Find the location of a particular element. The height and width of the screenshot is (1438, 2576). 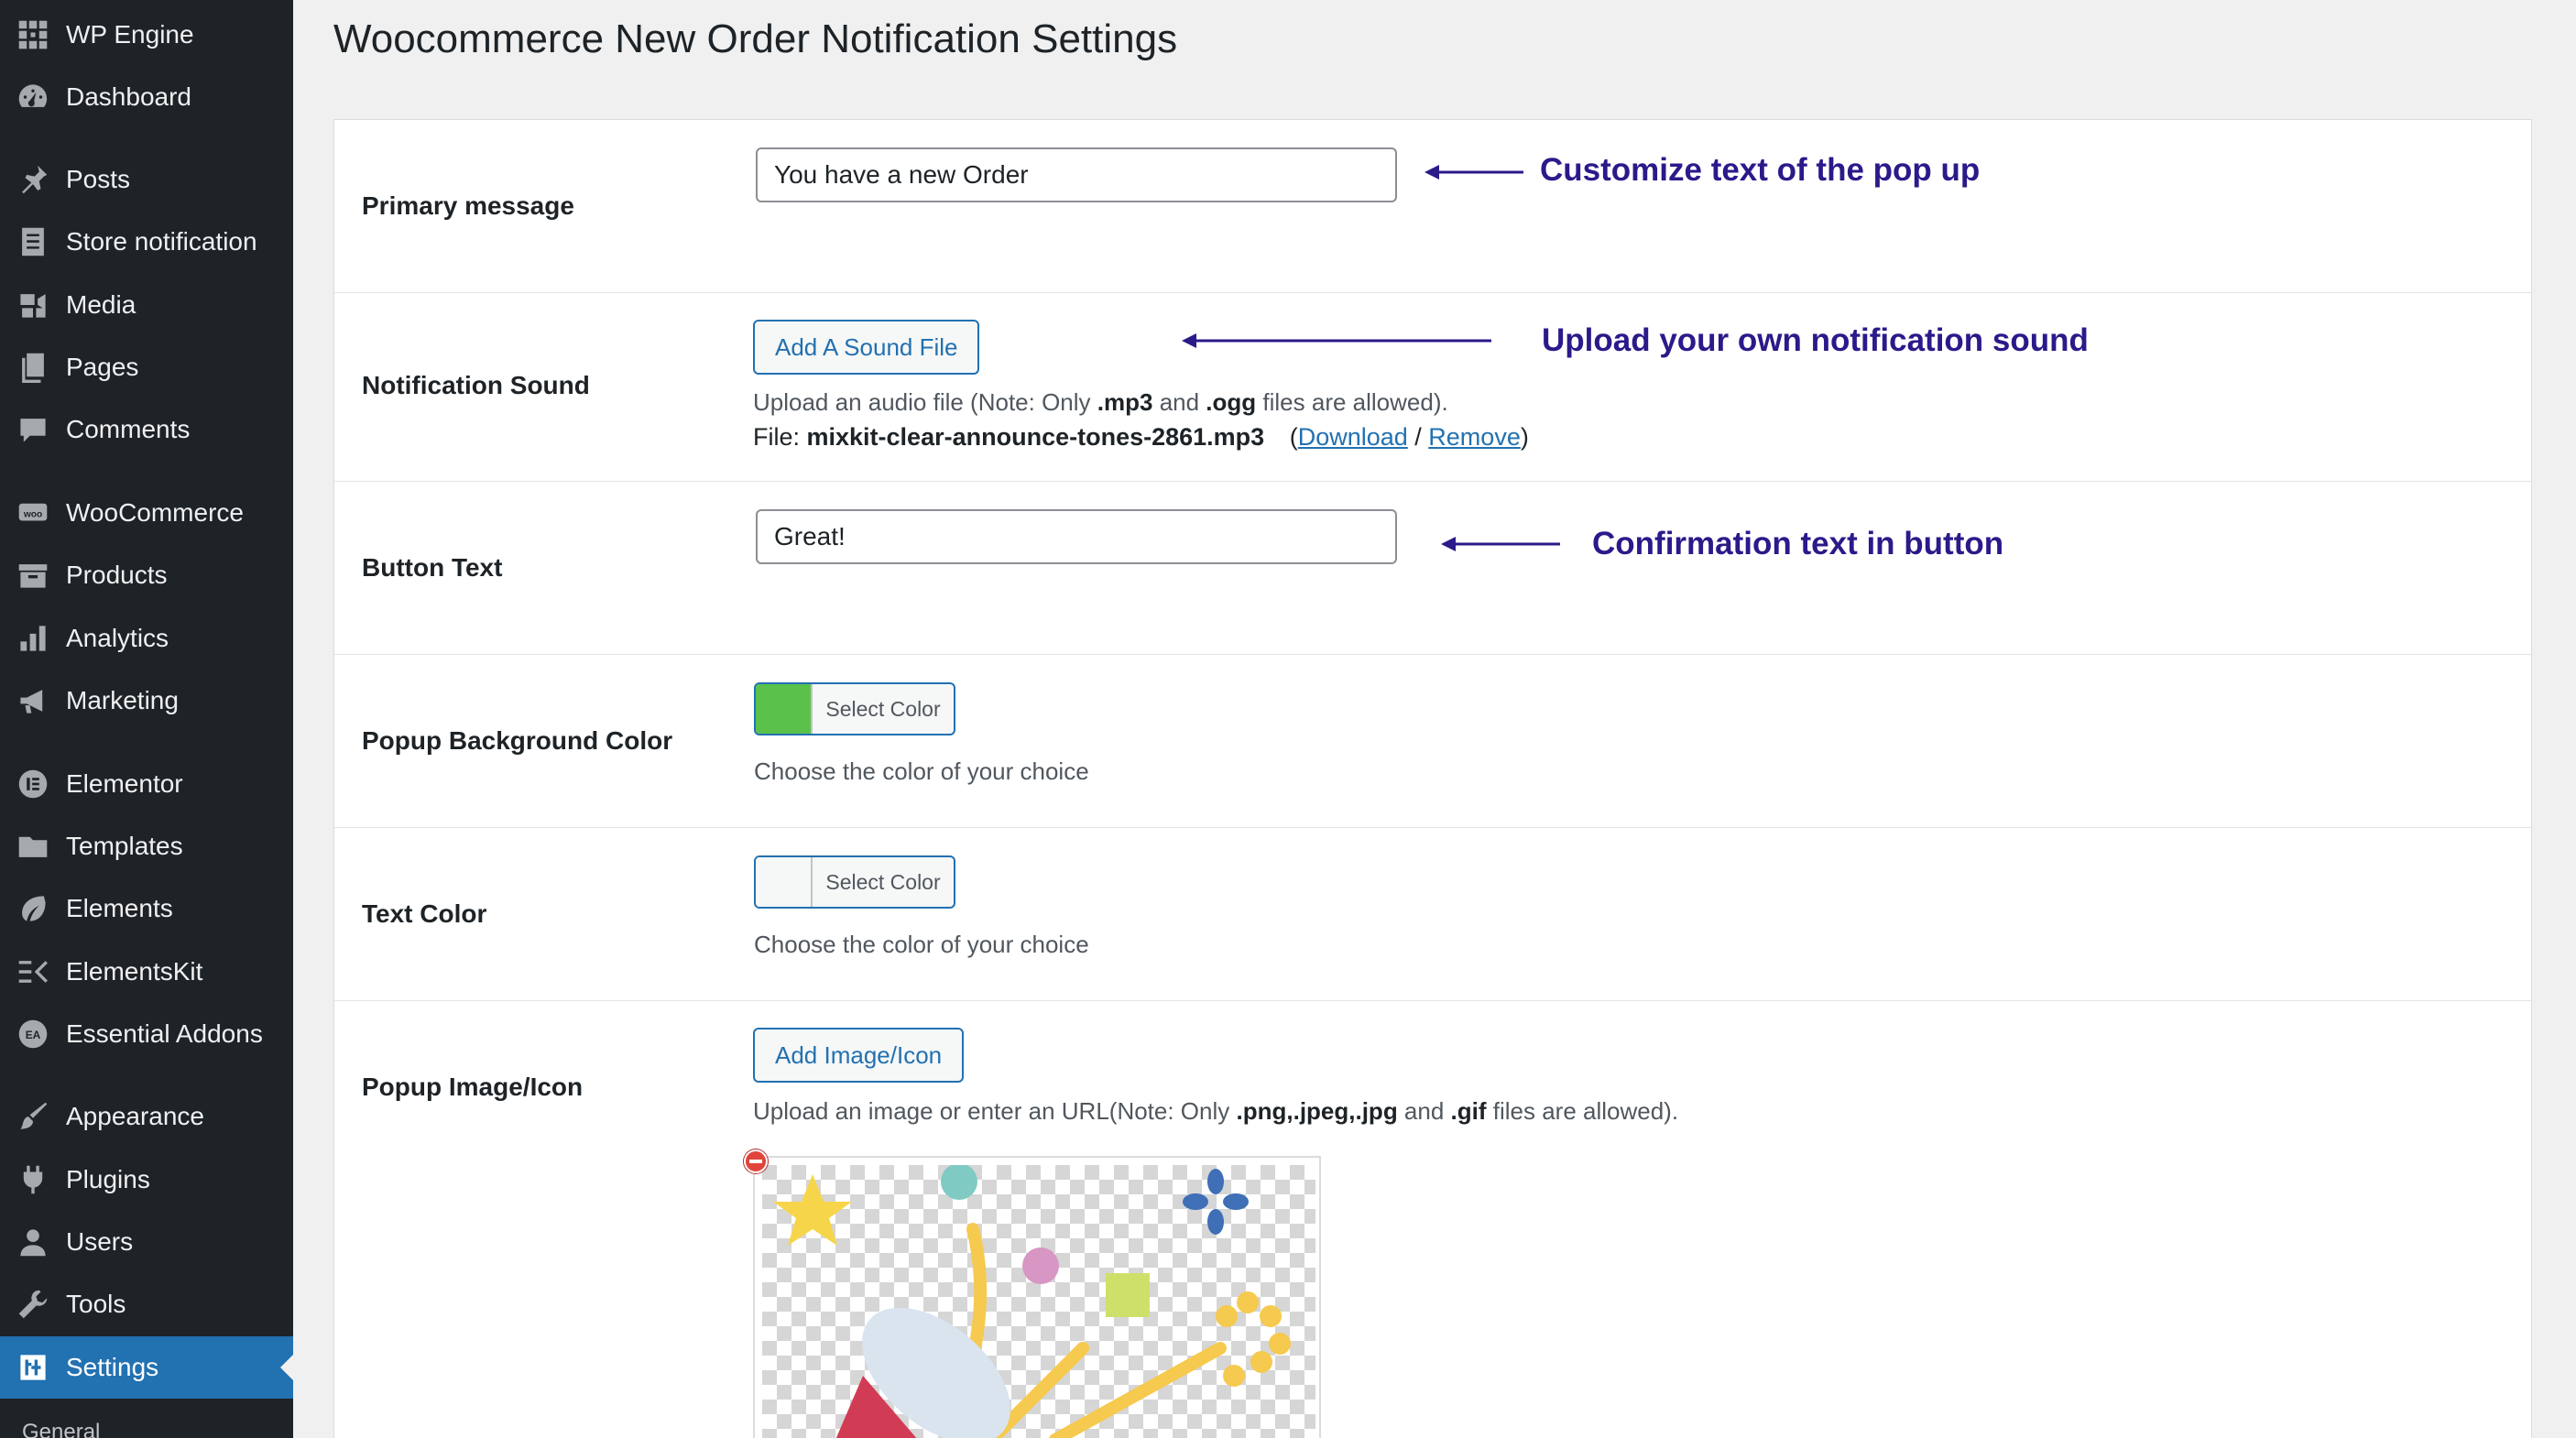

svg-text: woo is located at coordinates (33, 514).